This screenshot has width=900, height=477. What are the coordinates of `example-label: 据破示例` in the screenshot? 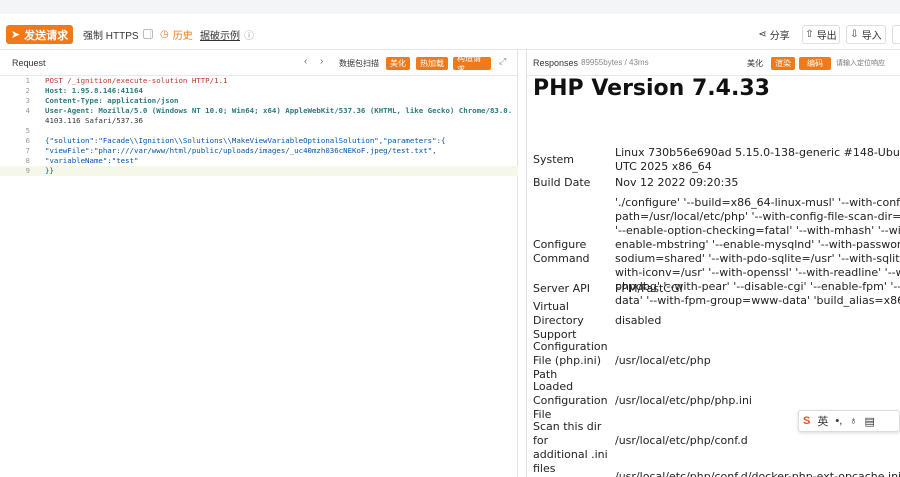 It's located at (220, 36).